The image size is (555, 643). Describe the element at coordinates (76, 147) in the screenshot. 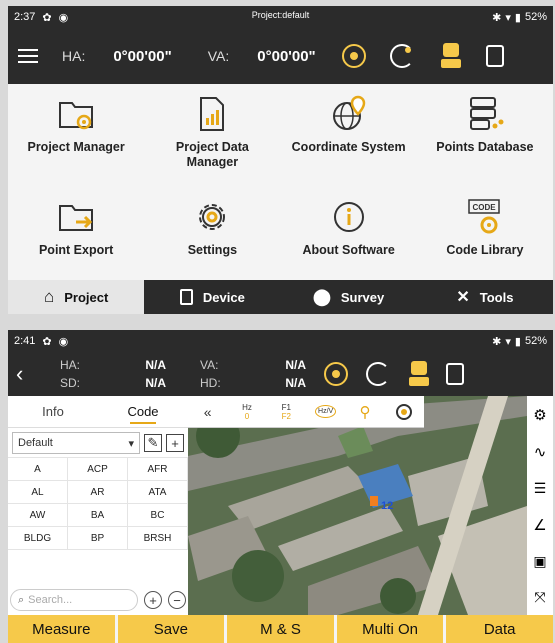

I see `app-label: Project Manager` at that location.